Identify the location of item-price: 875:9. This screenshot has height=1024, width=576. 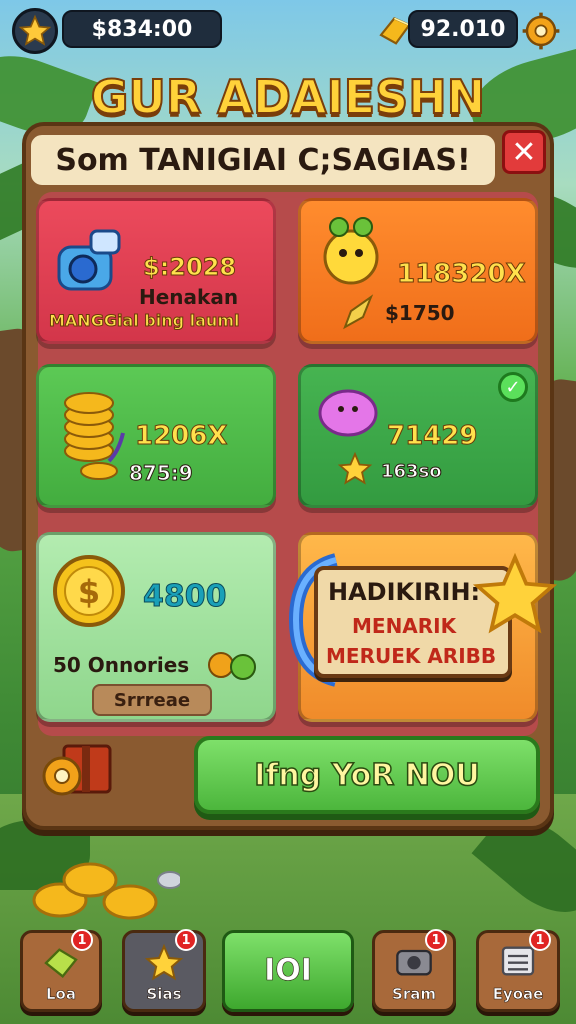
(161, 473).